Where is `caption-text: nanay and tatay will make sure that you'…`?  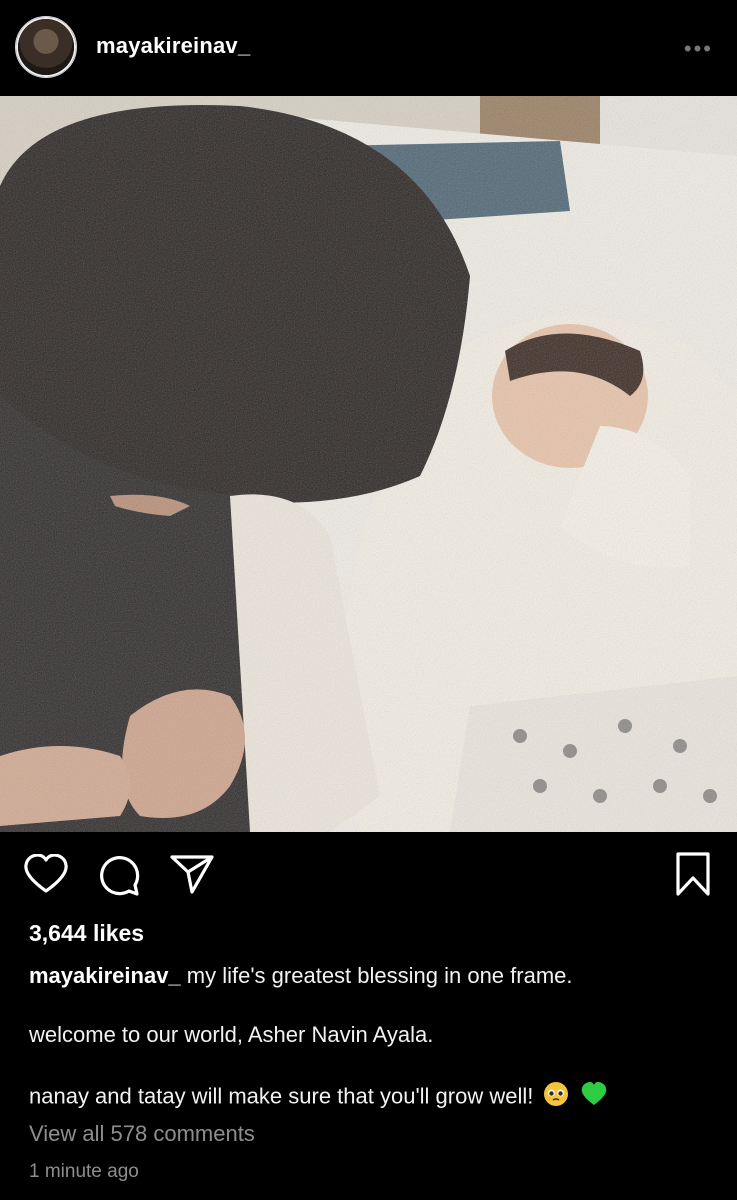 caption-text: nanay and tatay will make sure that you'… is located at coordinates (281, 1096).